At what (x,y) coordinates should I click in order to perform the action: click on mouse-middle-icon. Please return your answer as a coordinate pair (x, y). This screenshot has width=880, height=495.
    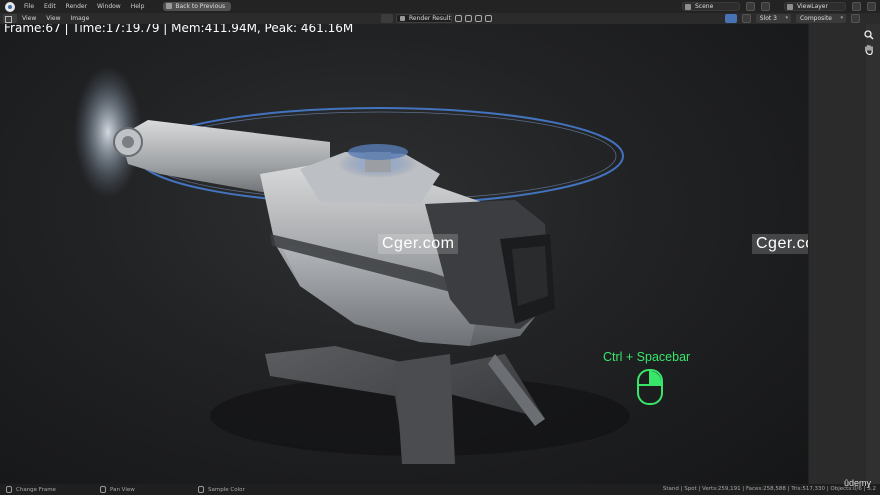
    Looking at the image, I should click on (103, 489).